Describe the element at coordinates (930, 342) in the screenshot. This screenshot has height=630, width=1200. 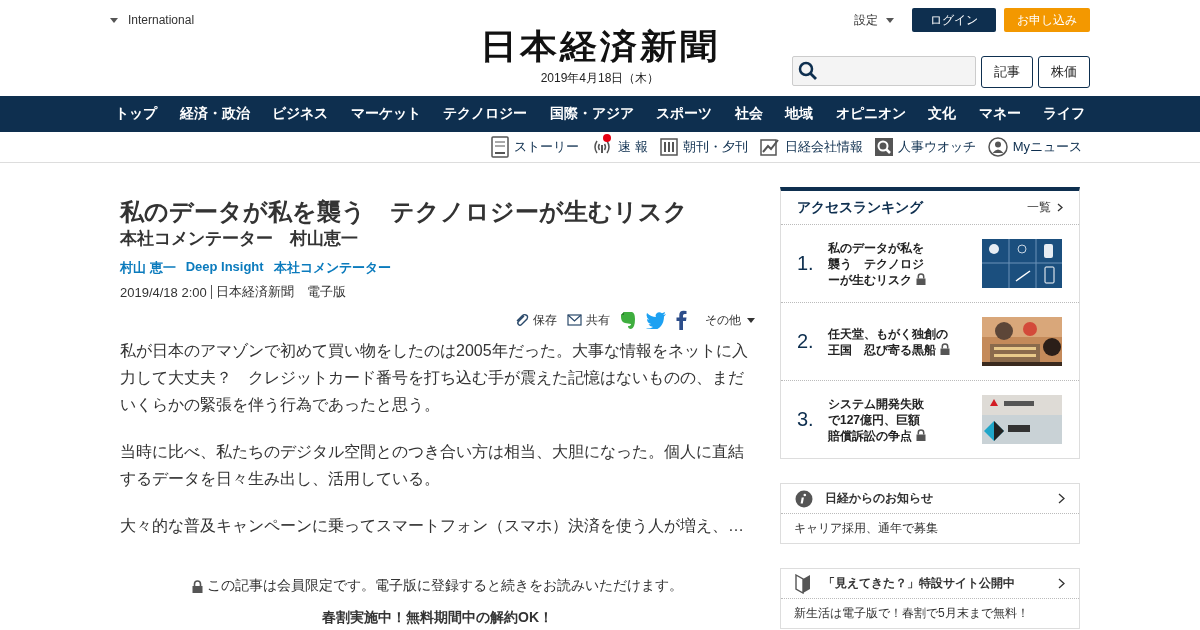
I see `ranking-item: 2. 任天堂、もがく独創の王国 忍び寄る黒船` at that location.